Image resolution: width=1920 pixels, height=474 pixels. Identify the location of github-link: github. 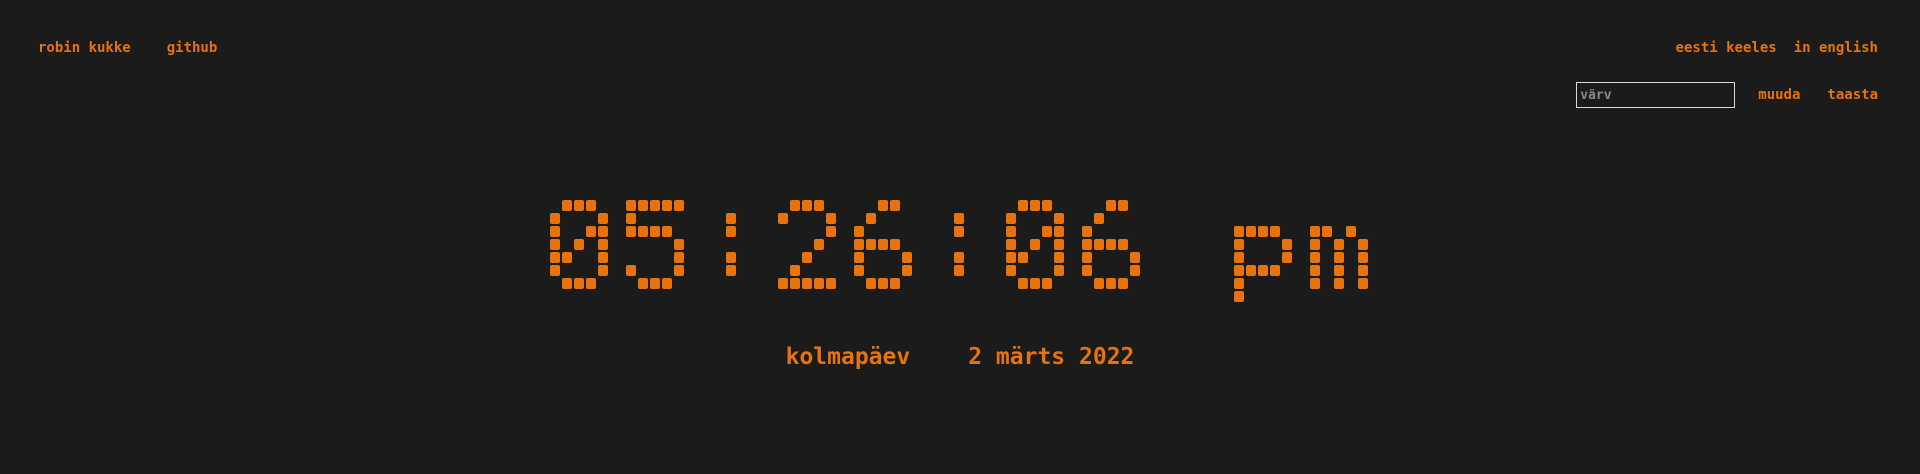
(192, 48).